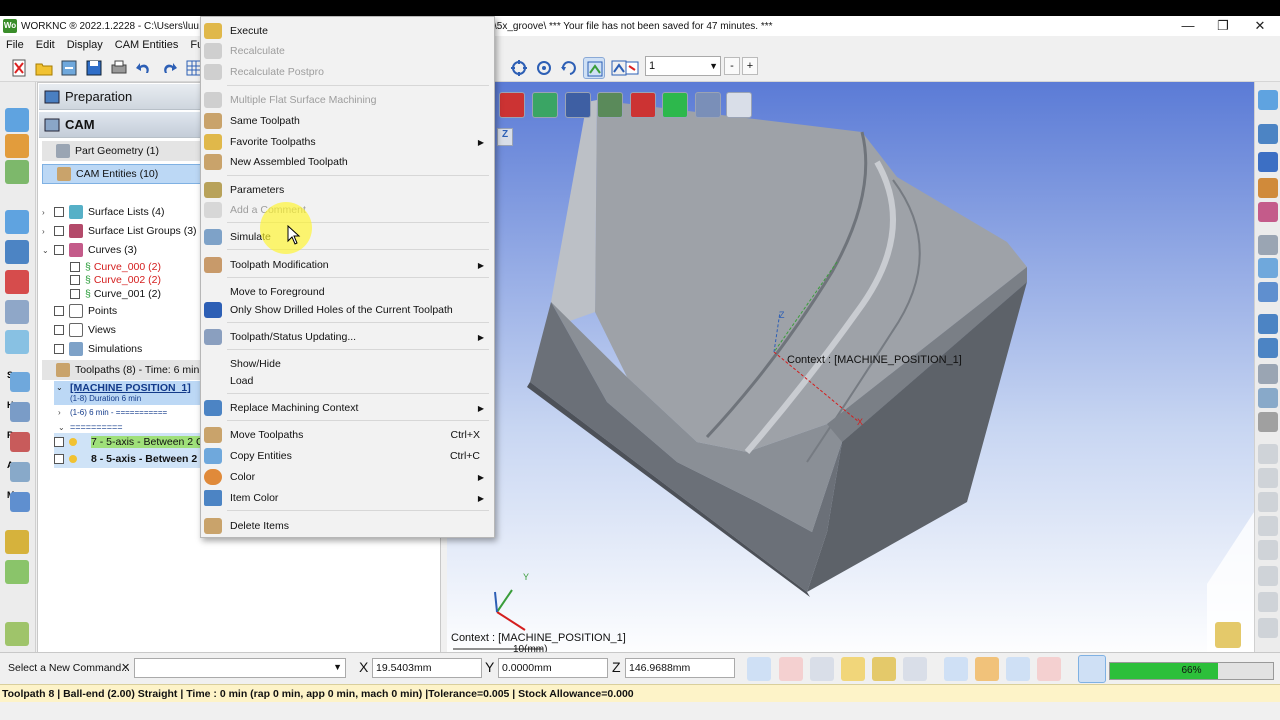 The image size is (1280, 720). I want to click on view-minus-button: -, so click(732, 66).